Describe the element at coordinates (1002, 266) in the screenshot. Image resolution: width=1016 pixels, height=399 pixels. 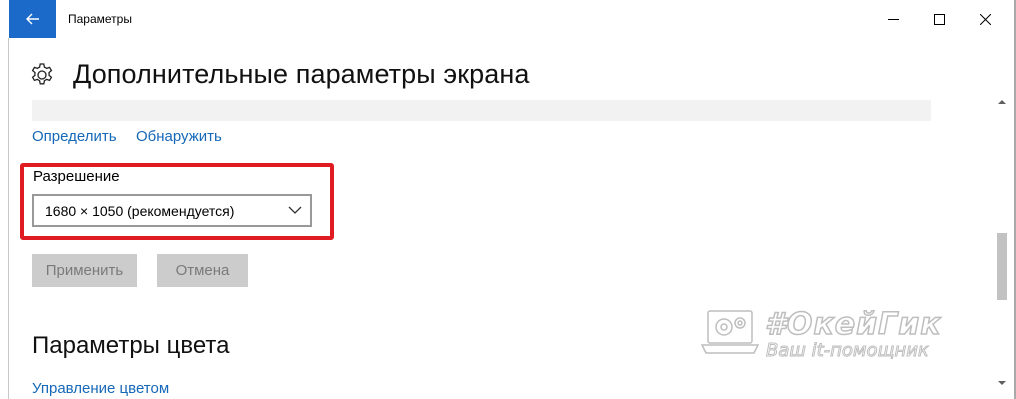
I see `scroll-thumb` at that location.